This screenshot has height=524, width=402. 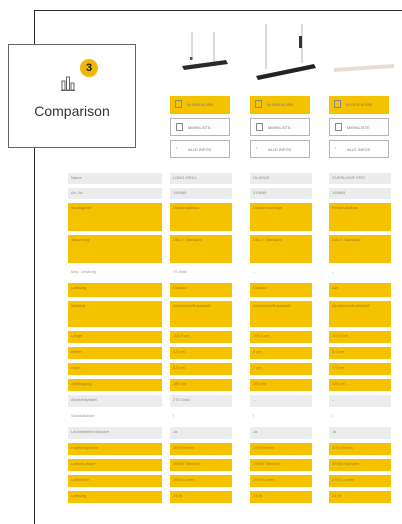 I want to click on top-border, so click(x=218, y=10).